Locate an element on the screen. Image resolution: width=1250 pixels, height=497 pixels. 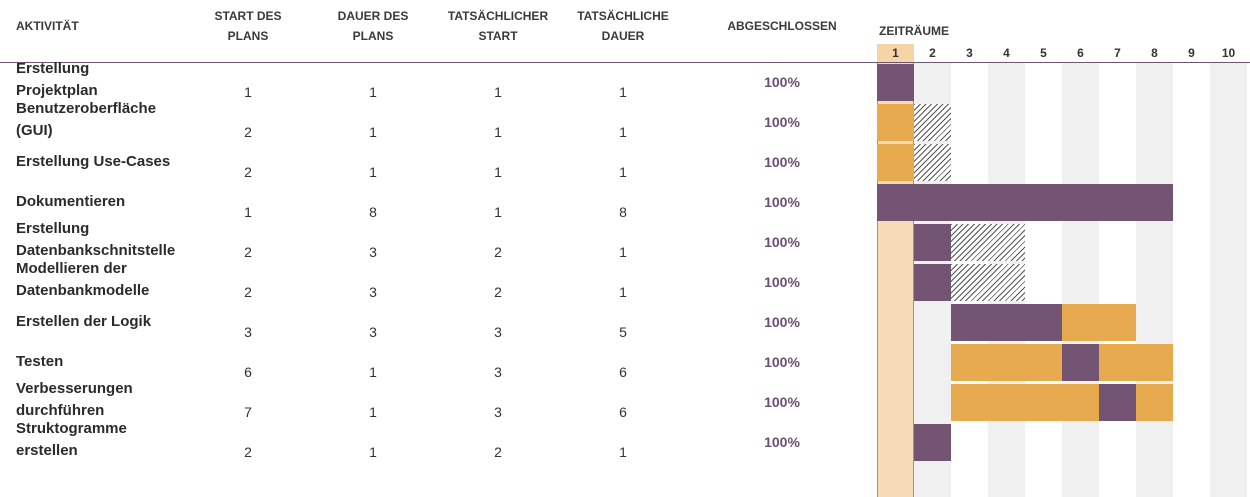
header-activity: AKTIVITÄT is located at coordinates (47, 26).